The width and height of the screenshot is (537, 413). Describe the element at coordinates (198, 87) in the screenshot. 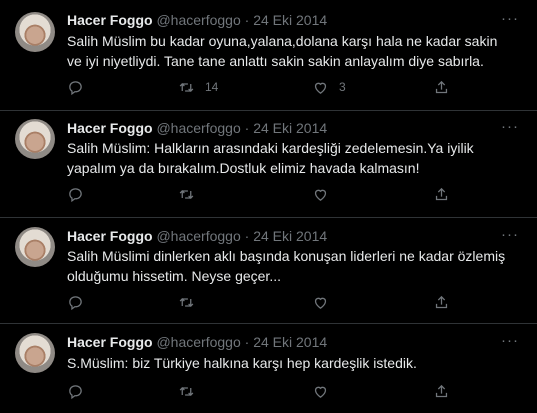

I see `retweet-button: 14` at that location.